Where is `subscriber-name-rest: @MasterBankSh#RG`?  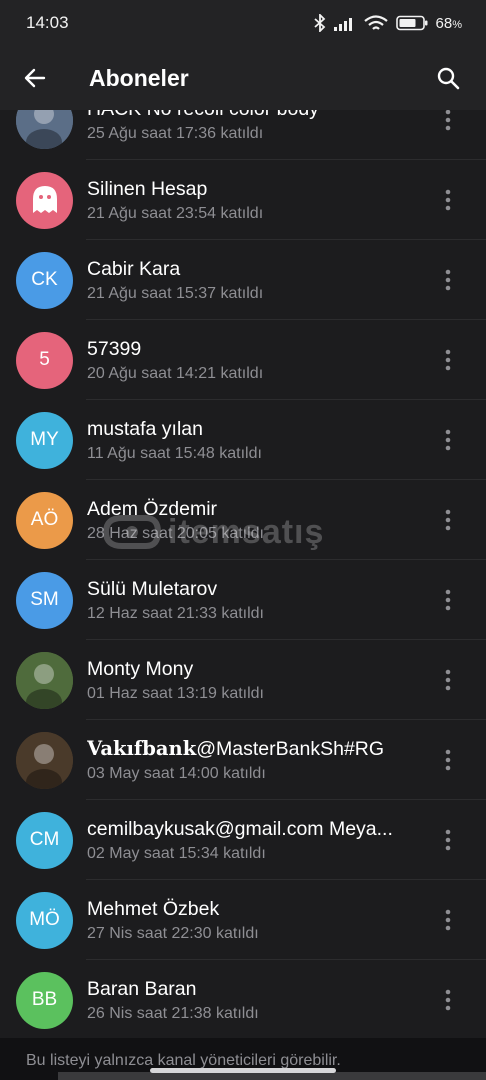 subscriber-name-rest: @MasterBankSh#RG is located at coordinates (290, 748).